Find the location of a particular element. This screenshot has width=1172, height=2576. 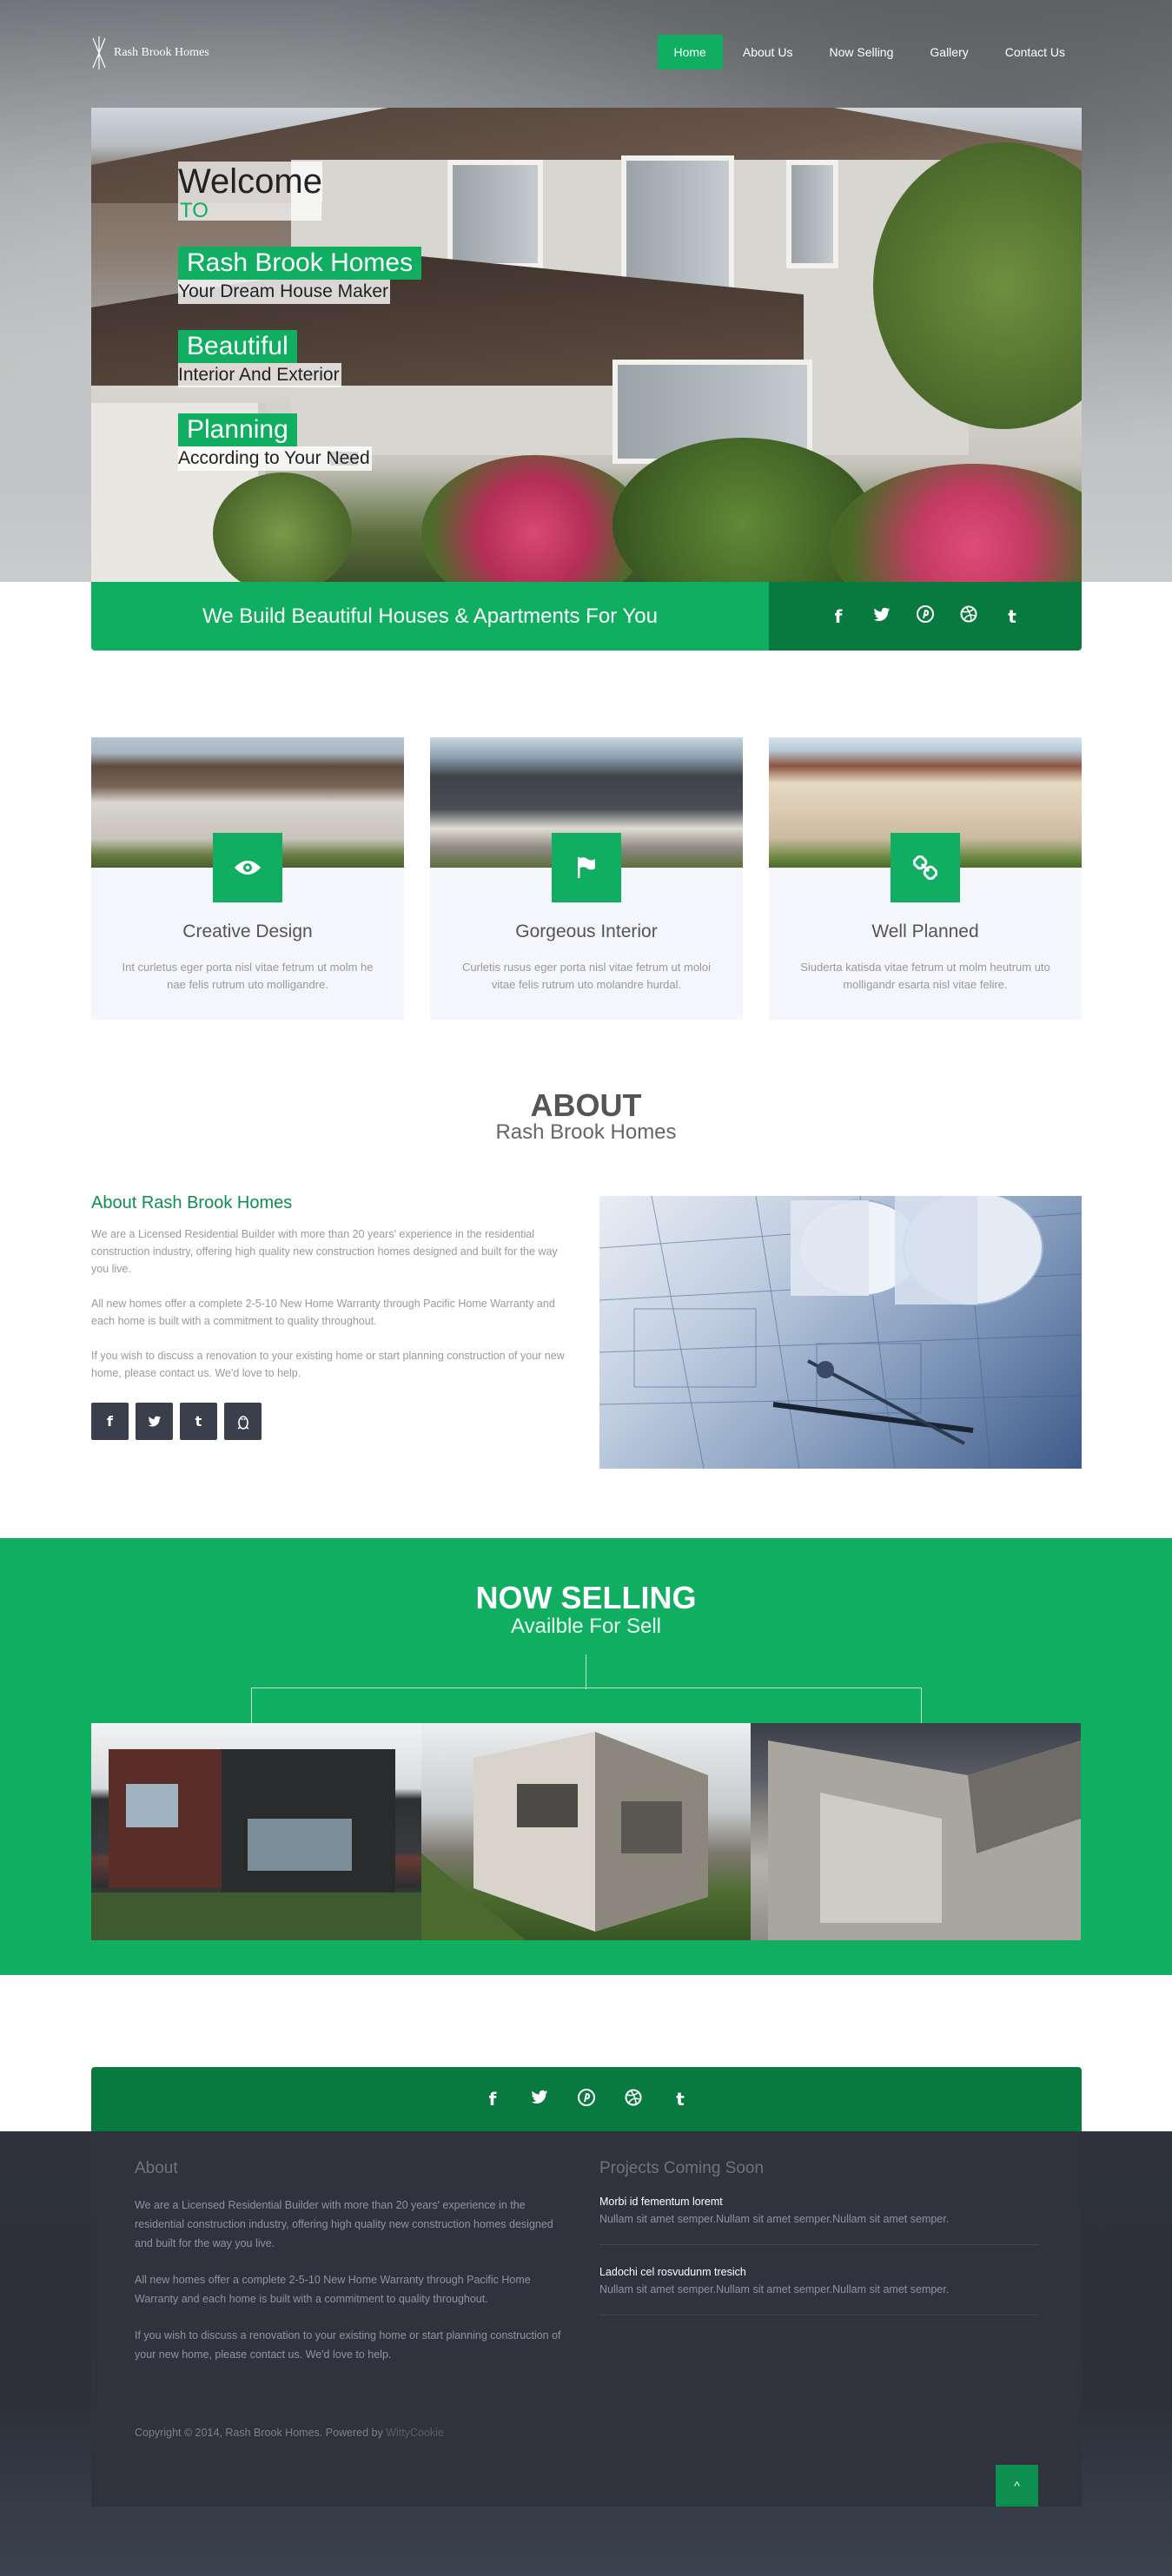

about-heading: ABOUT is located at coordinates (586, 1105).